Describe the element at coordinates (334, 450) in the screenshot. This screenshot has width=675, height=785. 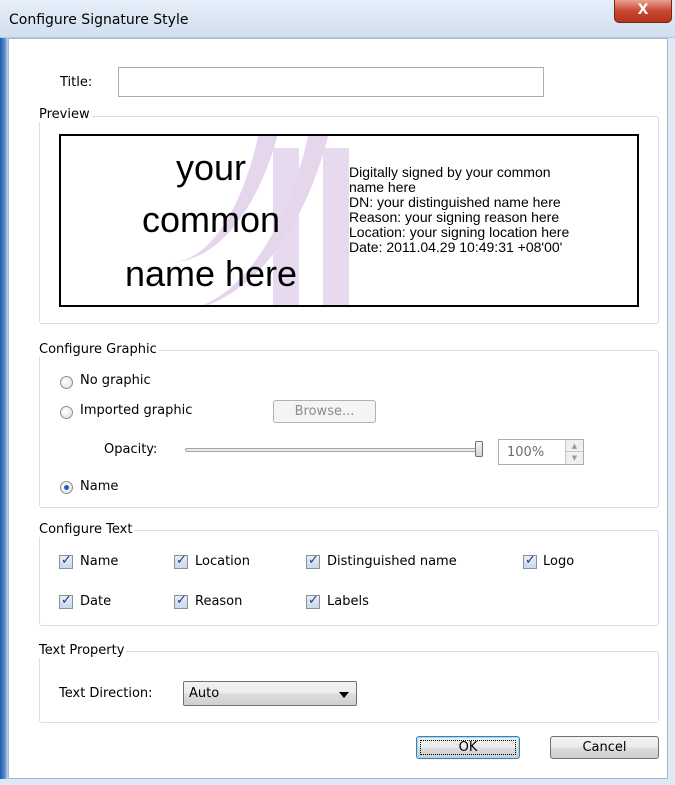
I see `opacity-slider-track` at that location.